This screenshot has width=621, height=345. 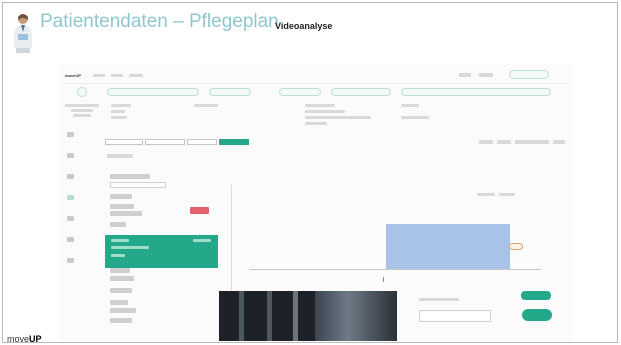 What do you see at coordinates (395, 269) in the screenshot?
I see `plot-x-axis` at bounding box center [395, 269].